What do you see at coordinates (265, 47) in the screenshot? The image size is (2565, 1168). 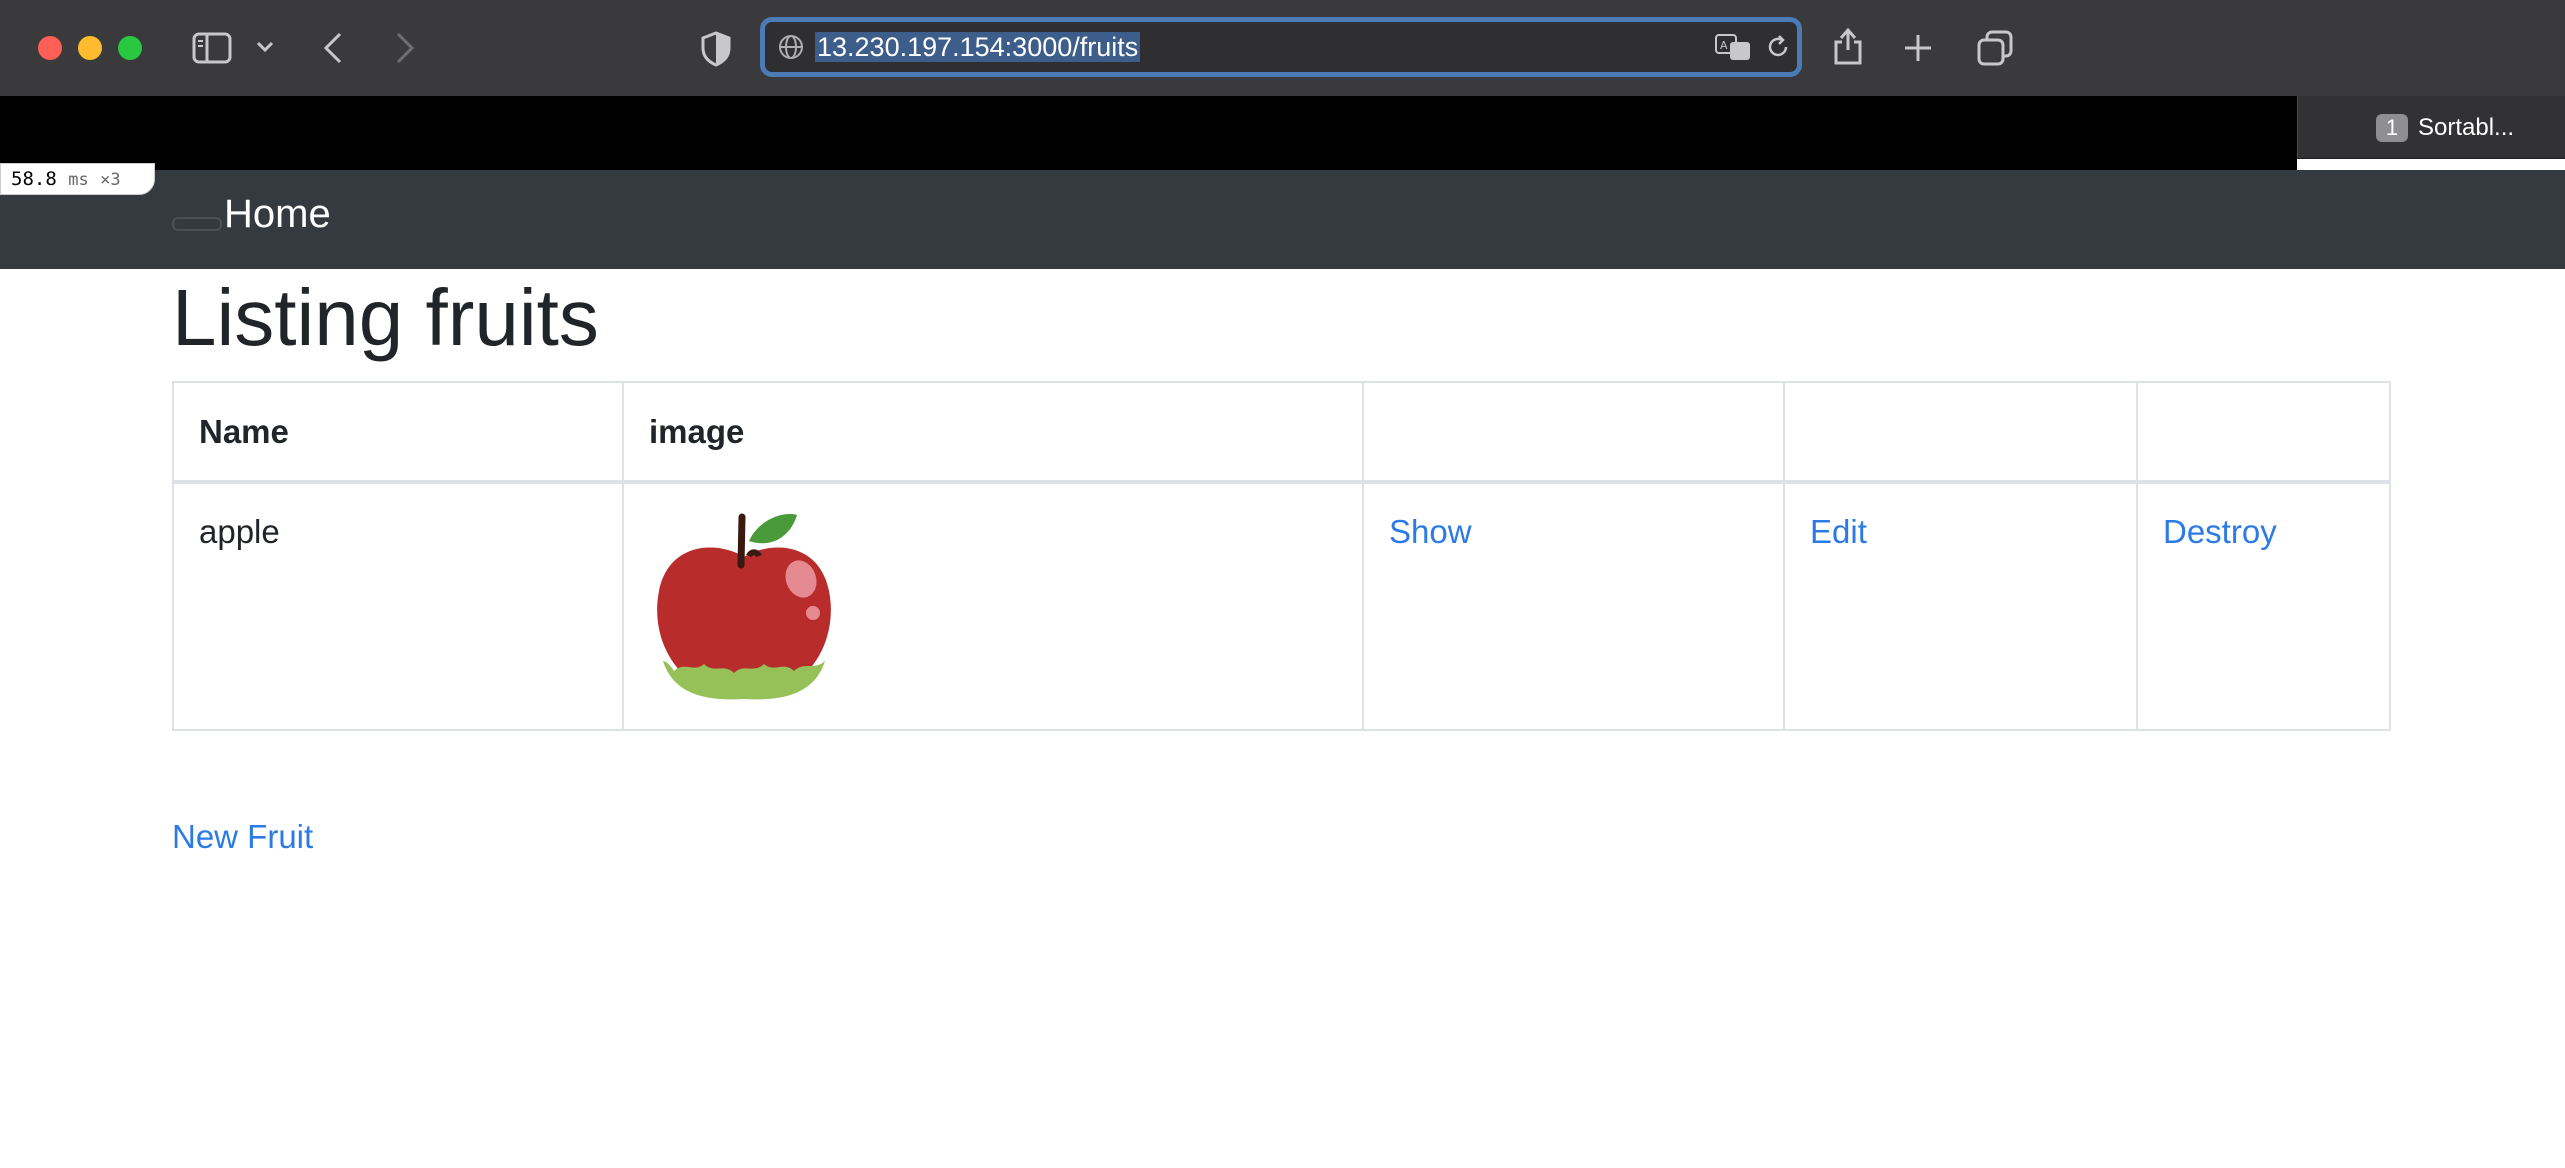 I see `chevron-down-icon` at bounding box center [265, 47].